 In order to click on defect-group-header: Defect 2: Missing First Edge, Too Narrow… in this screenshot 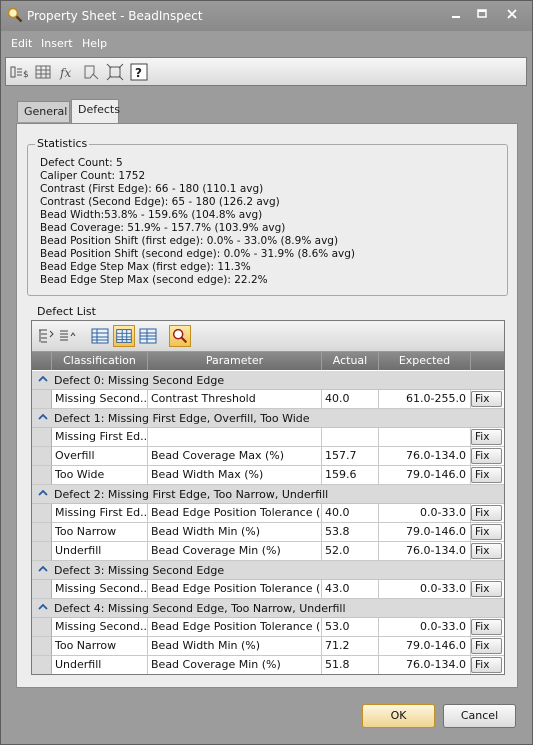, I will do `click(268, 494)`.